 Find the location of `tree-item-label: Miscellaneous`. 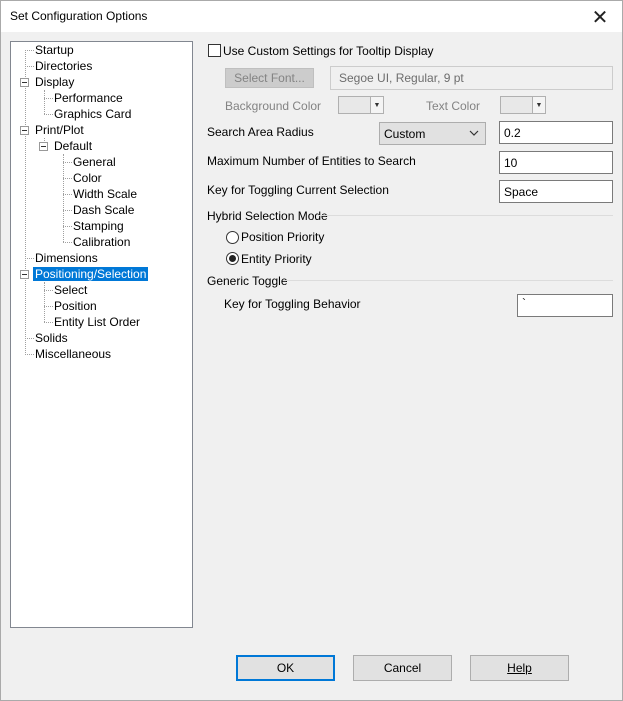

tree-item-label: Miscellaneous is located at coordinates (73, 354).